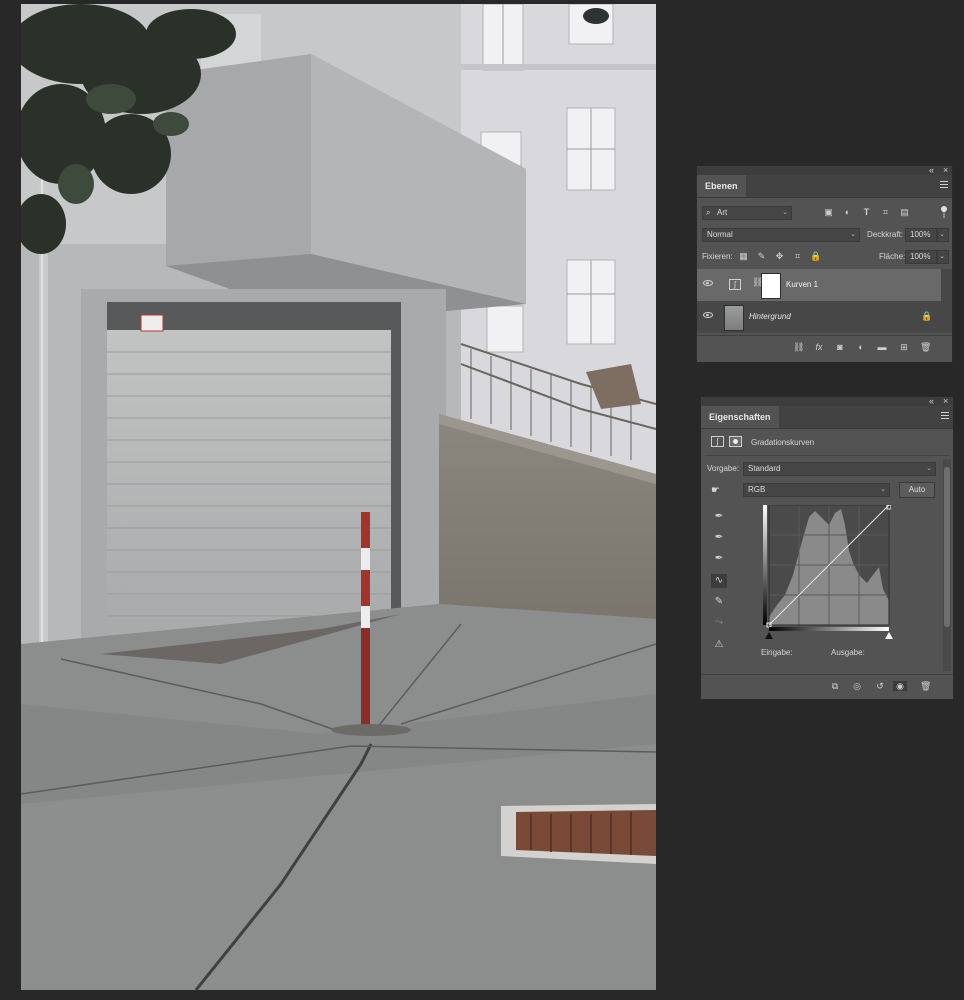 Image resolution: width=964 pixels, height=1000 pixels. What do you see at coordinates (944, 212) in the screenshot?
I see `filter-toggle-switch` at bounding box center [944, 212].